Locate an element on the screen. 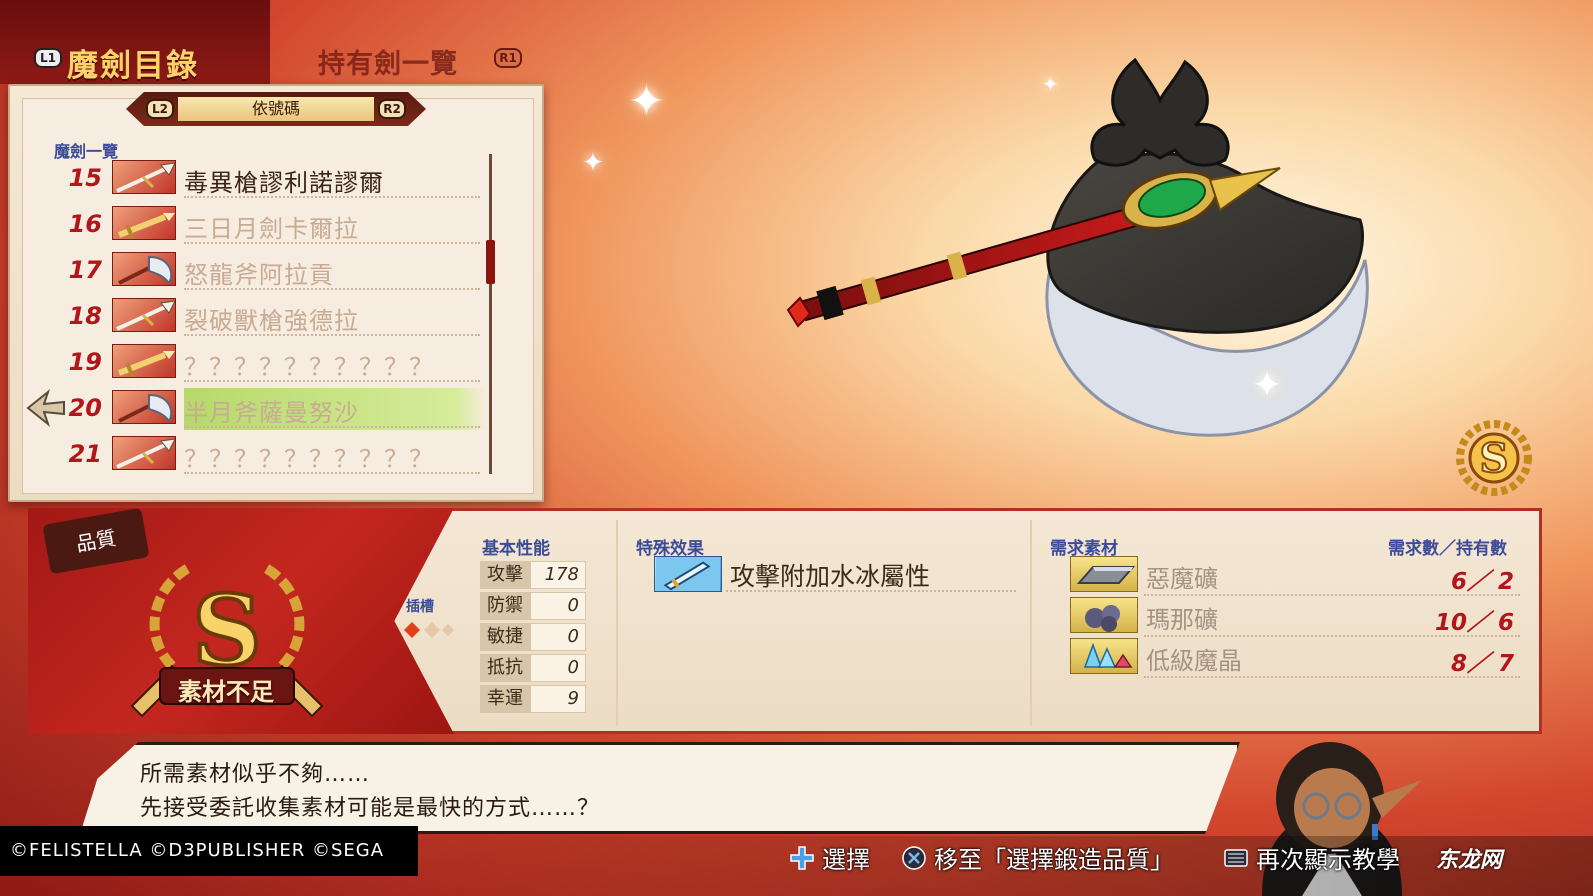  stat-label: 攻擊 is located at coordinates (505, 575).